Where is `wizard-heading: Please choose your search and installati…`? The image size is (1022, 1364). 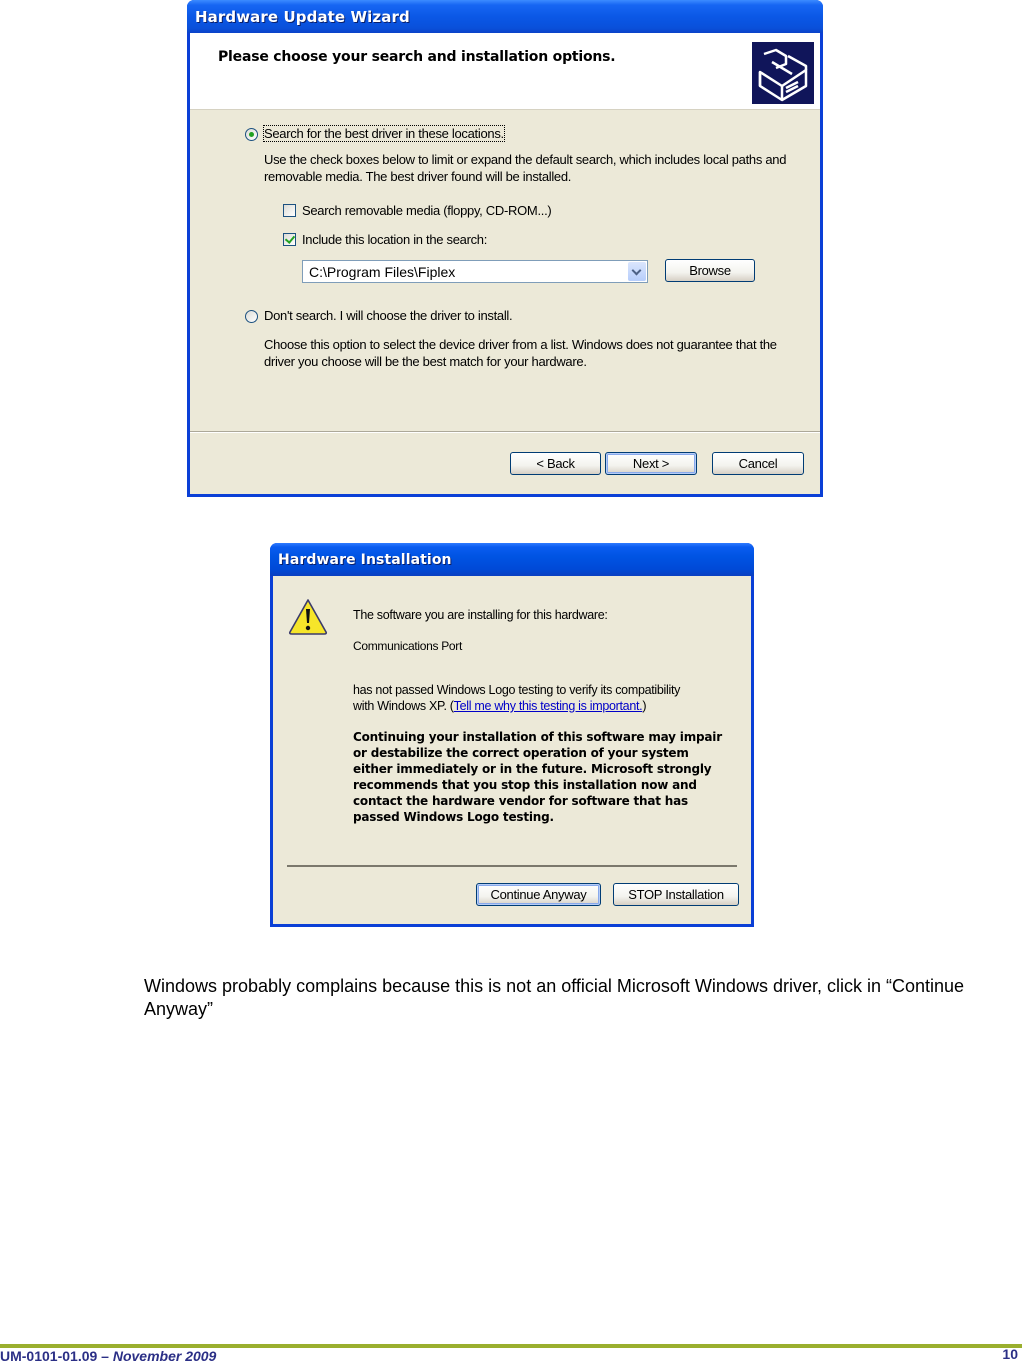
wizard-heading: Please choose your search and installati… is located at coordinates (417, 57).